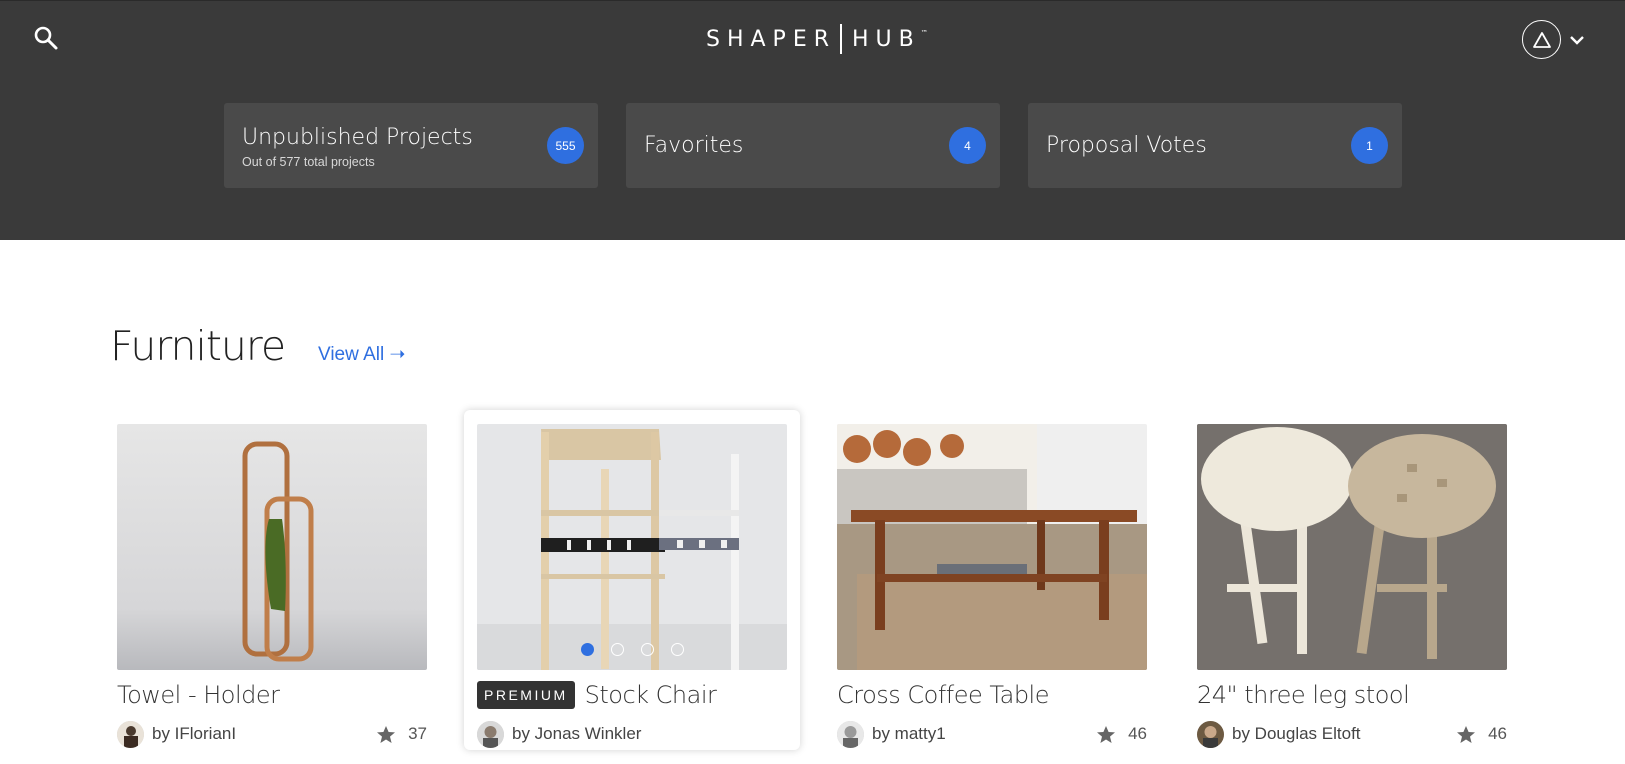 The image size is (1625, 764). What do you see at coordinates (651, 695) in the screenshot?
I see `project-title: Stock Chair` at bounding box center [651, 695].